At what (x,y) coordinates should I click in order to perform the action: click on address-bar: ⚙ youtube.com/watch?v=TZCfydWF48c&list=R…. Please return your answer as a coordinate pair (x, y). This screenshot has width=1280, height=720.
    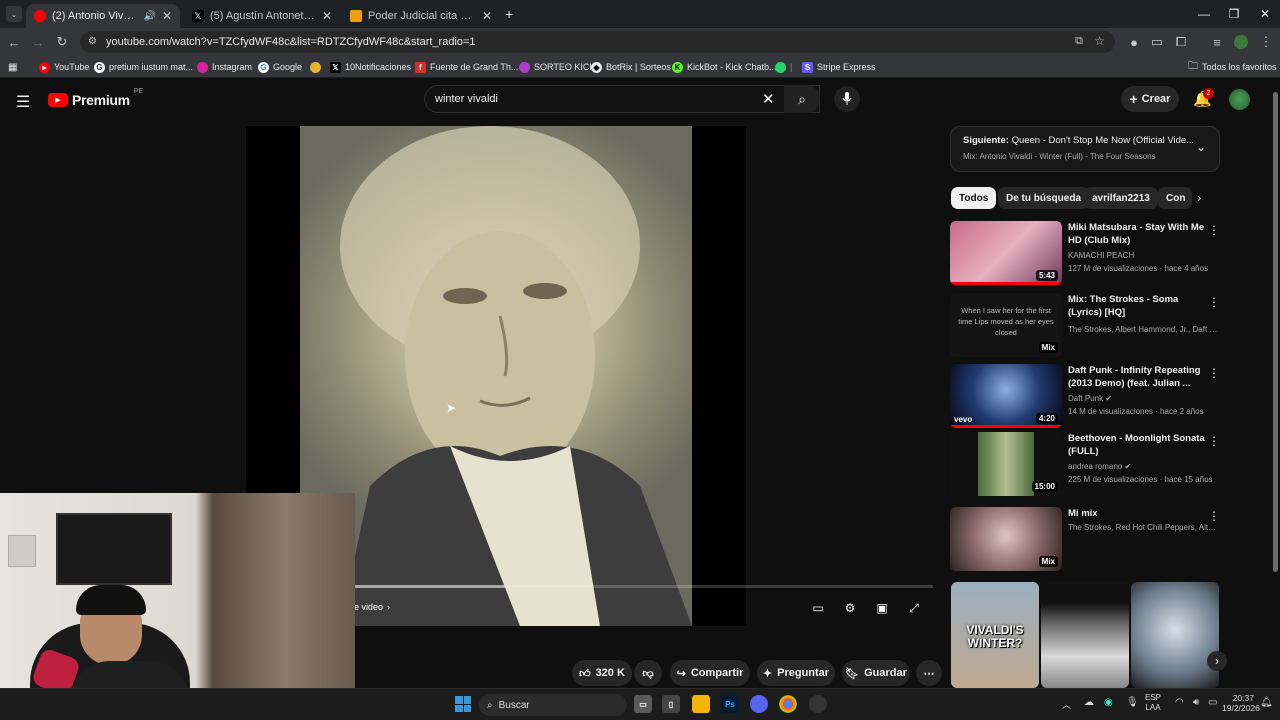
    Looking at the image, I should click on (597, 42).